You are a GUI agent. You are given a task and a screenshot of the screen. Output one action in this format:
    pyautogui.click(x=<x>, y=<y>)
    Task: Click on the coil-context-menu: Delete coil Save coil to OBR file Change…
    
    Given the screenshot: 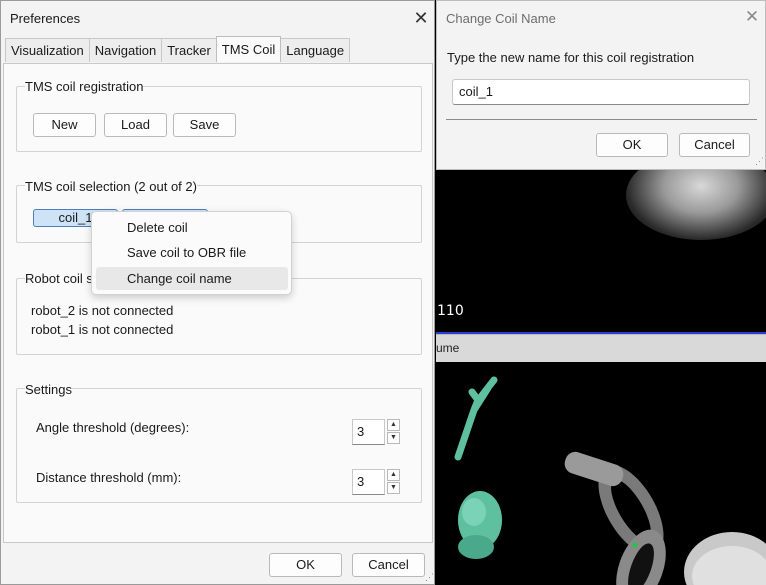 What is the action you would take?
    pyautogui.click(x=191, y=253)
    